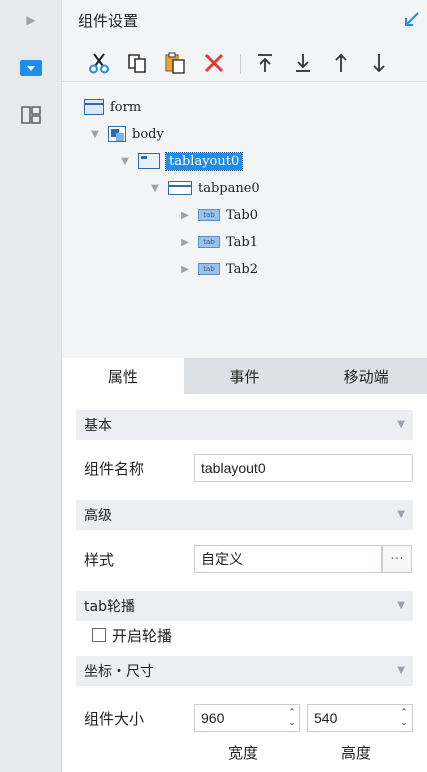 Image resolution: width=427 pixels, height=772 pixels. Describe the element at coordinates (175, 63) in the screenshot. I see `paste-icon` at that location.